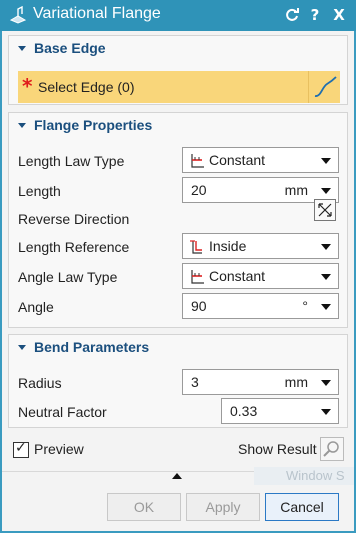  Describe the element at coordinates (302, 507) in the screenshot. I see `cancel-button: Cancel` at that location.